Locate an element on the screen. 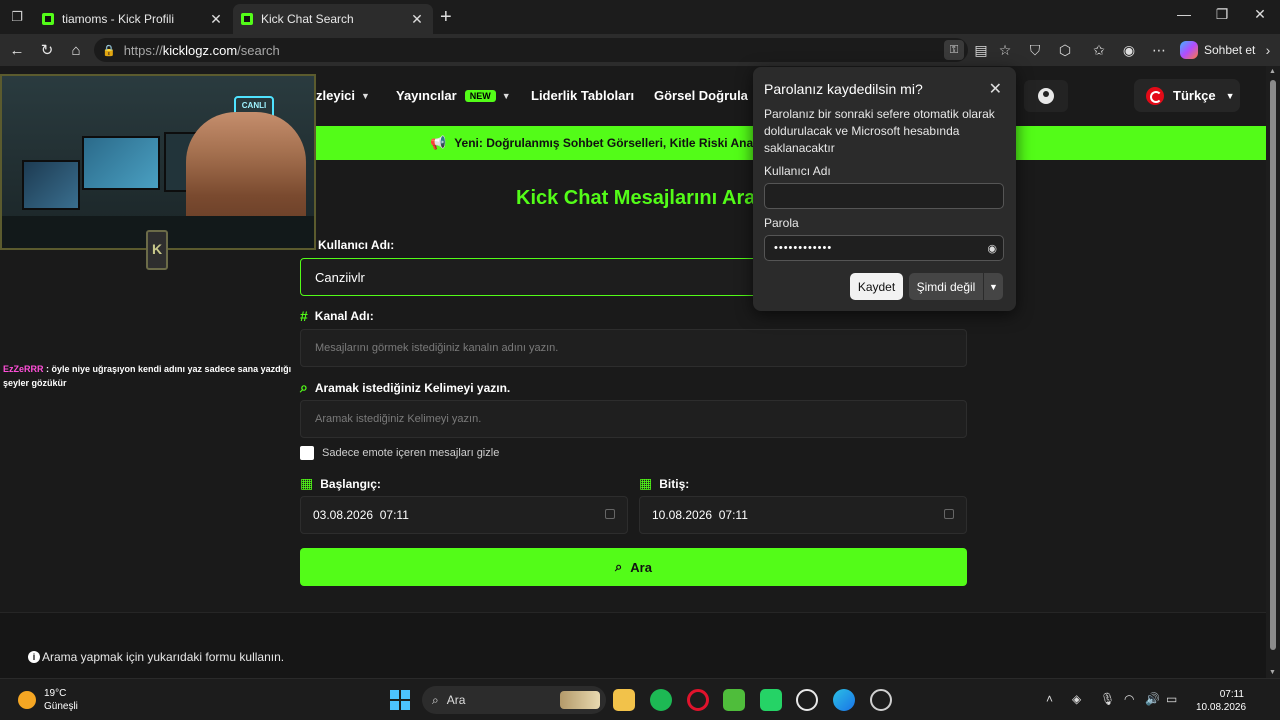  tab-kick-profile: tiamoms - Kick Profili ✕ is located at coordinates (133, 19).